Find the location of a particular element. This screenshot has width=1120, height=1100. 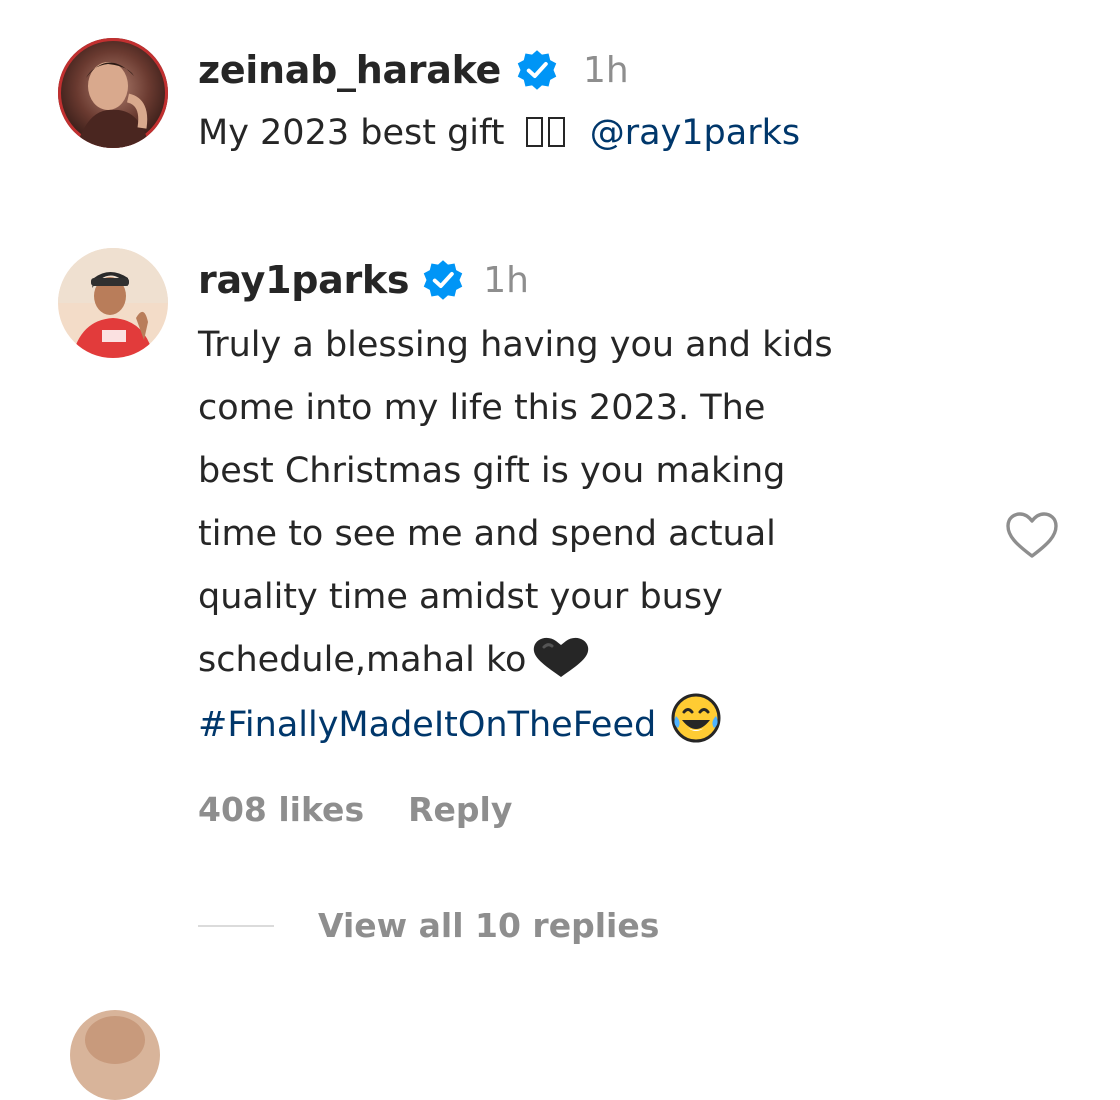

comment-actions: 408 likes Reply is located at coordinates (355, 809).